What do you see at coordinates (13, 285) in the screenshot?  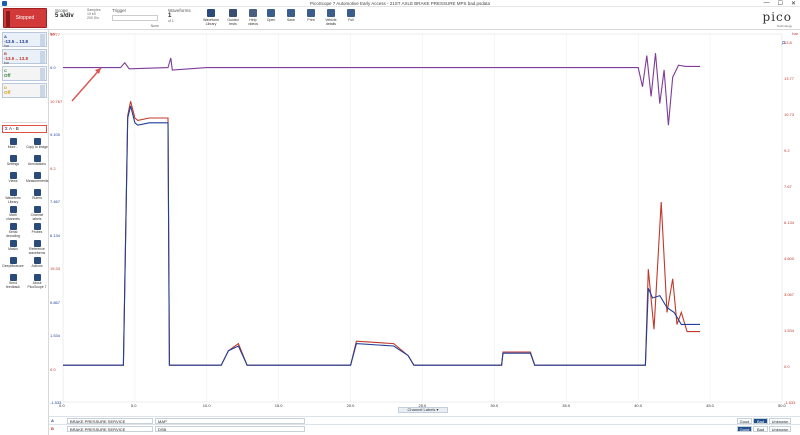 I see `sidebar-tool-label: Send feedback` at bounding box center [13, 285].